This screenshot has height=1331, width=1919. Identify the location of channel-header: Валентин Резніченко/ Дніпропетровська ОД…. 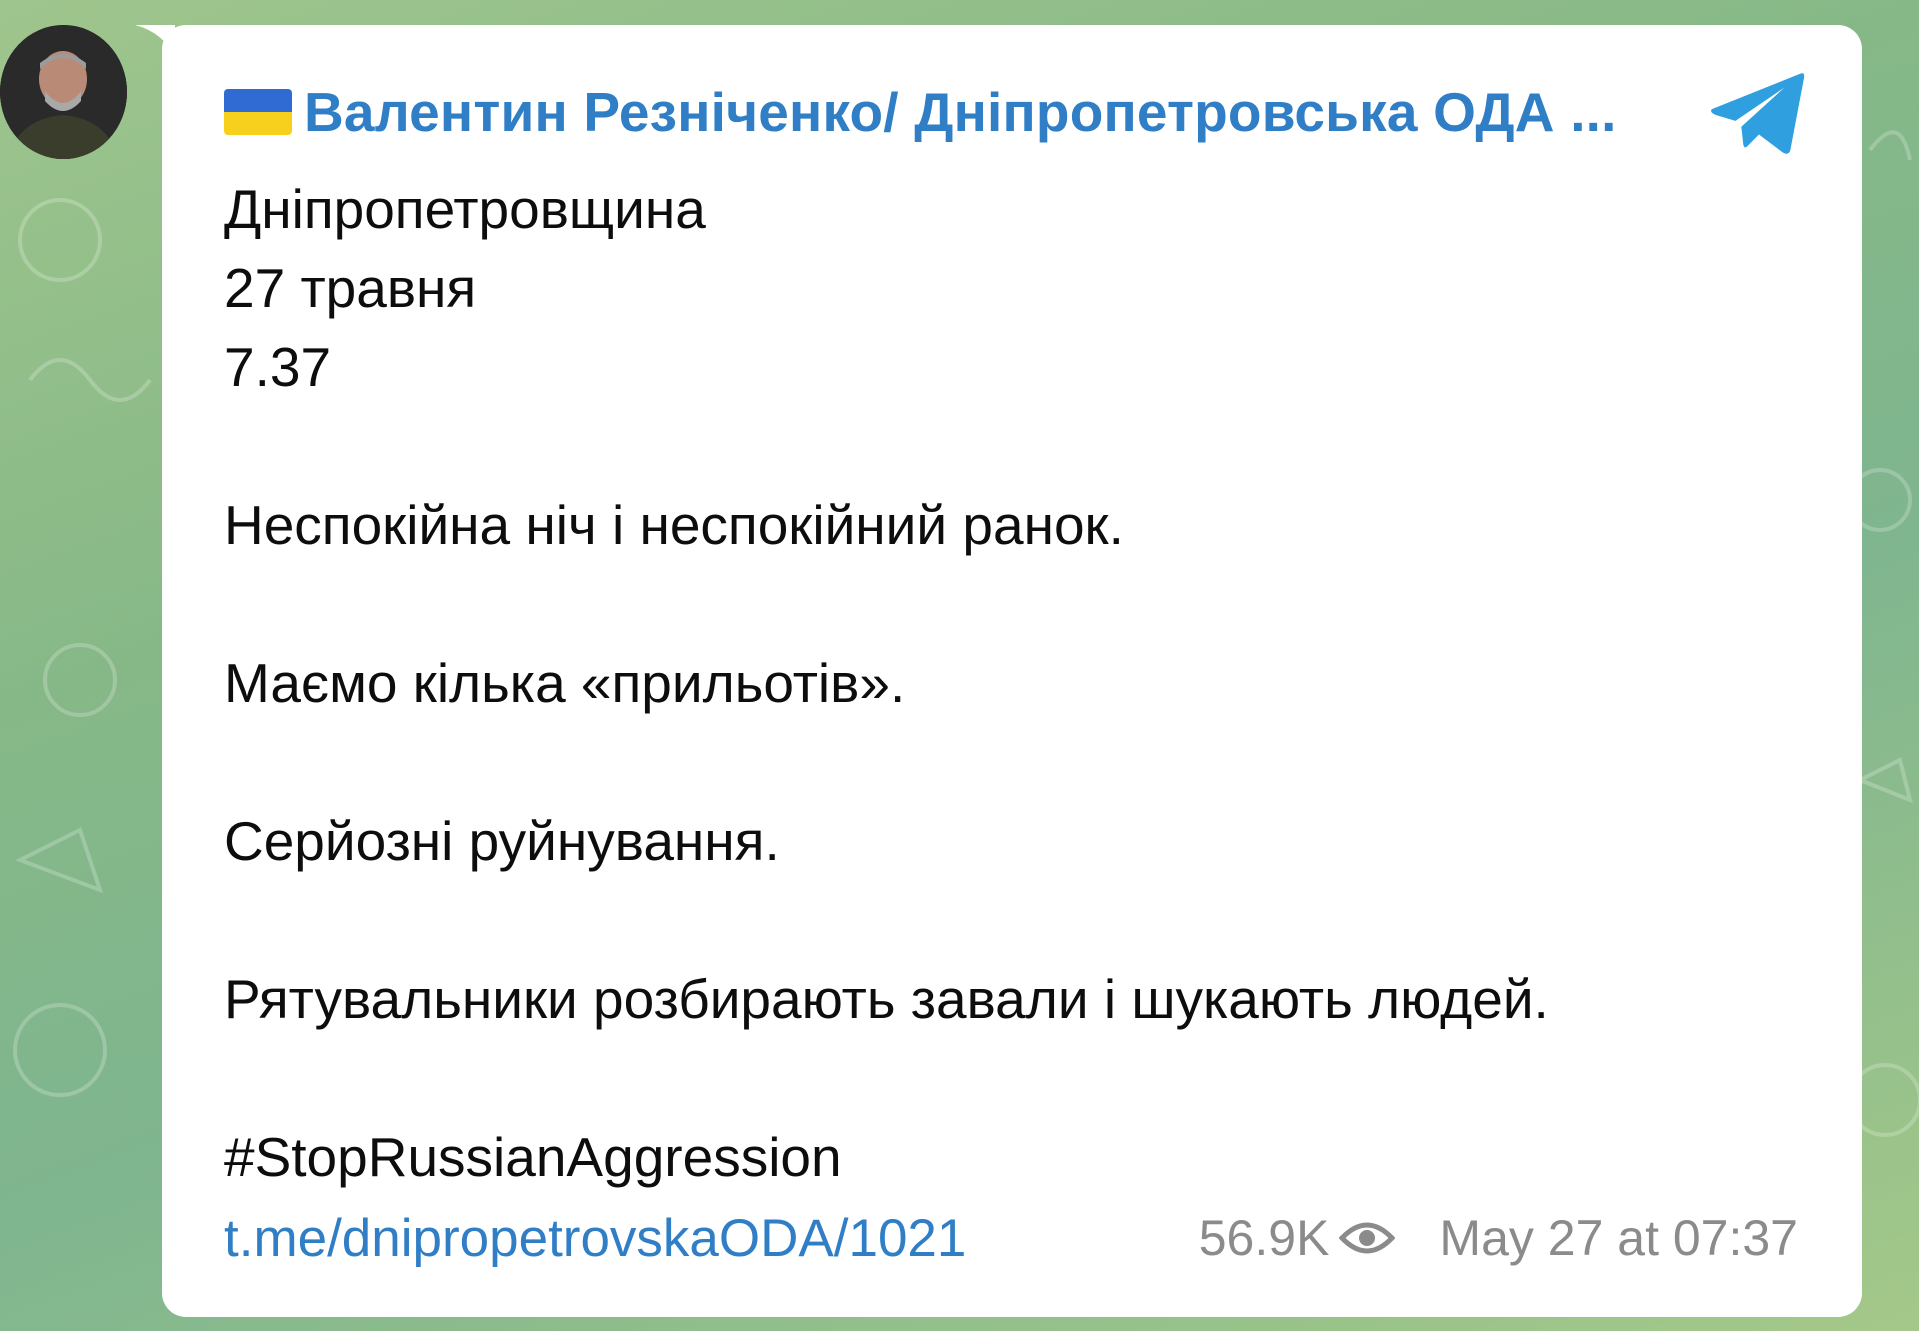
(920, 112).